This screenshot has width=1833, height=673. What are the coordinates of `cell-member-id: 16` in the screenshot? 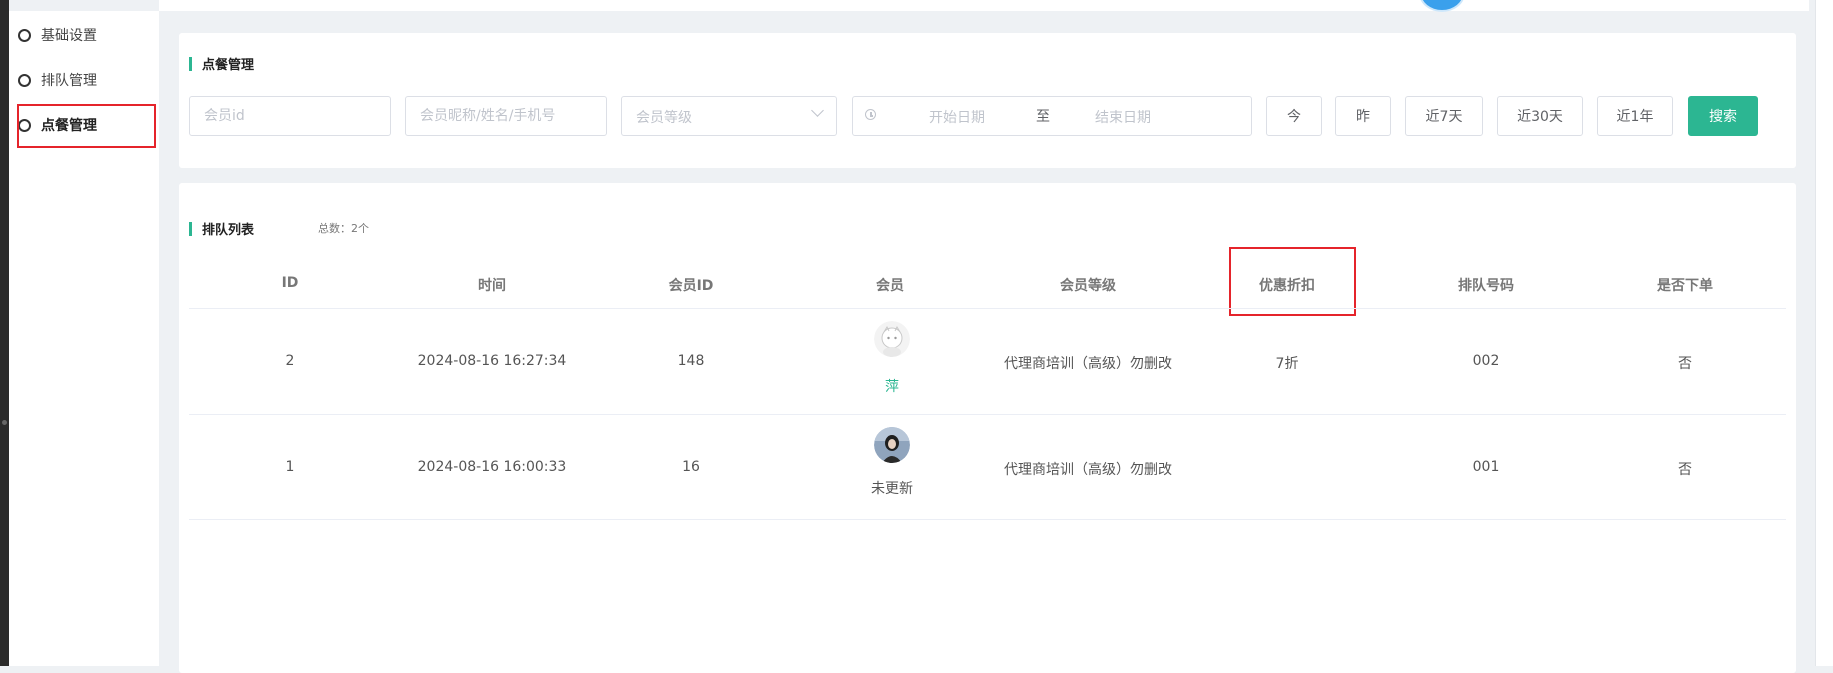 It's located at (691, 467).